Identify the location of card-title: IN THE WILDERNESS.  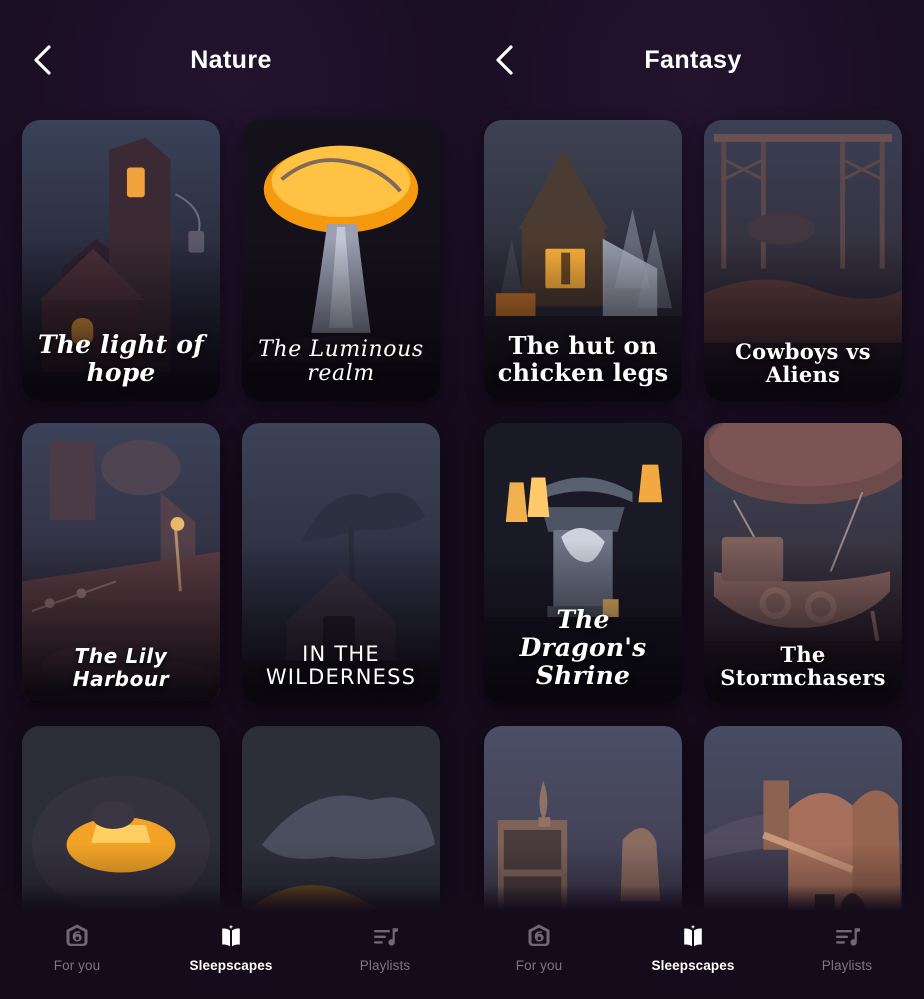
(341, 665).